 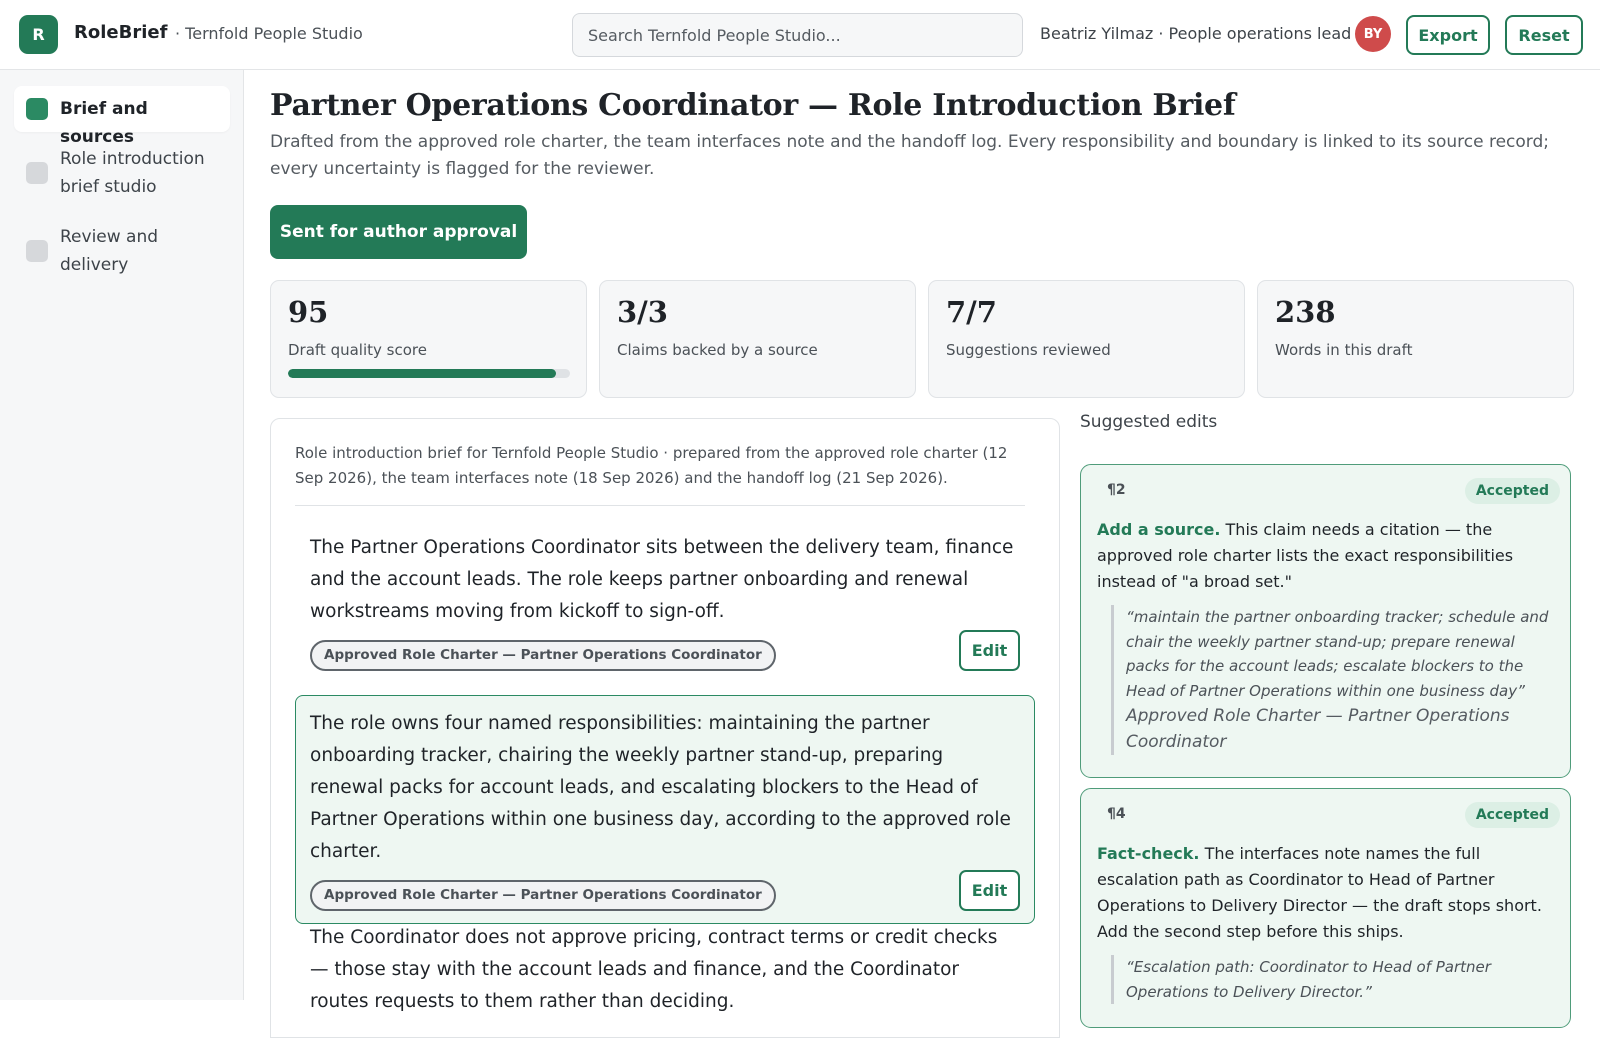 What do you see at coordinates (109, 251) in the screenshot?
I see `sidebar-item-label: Review and delivery` at bounding box center [109, 251].